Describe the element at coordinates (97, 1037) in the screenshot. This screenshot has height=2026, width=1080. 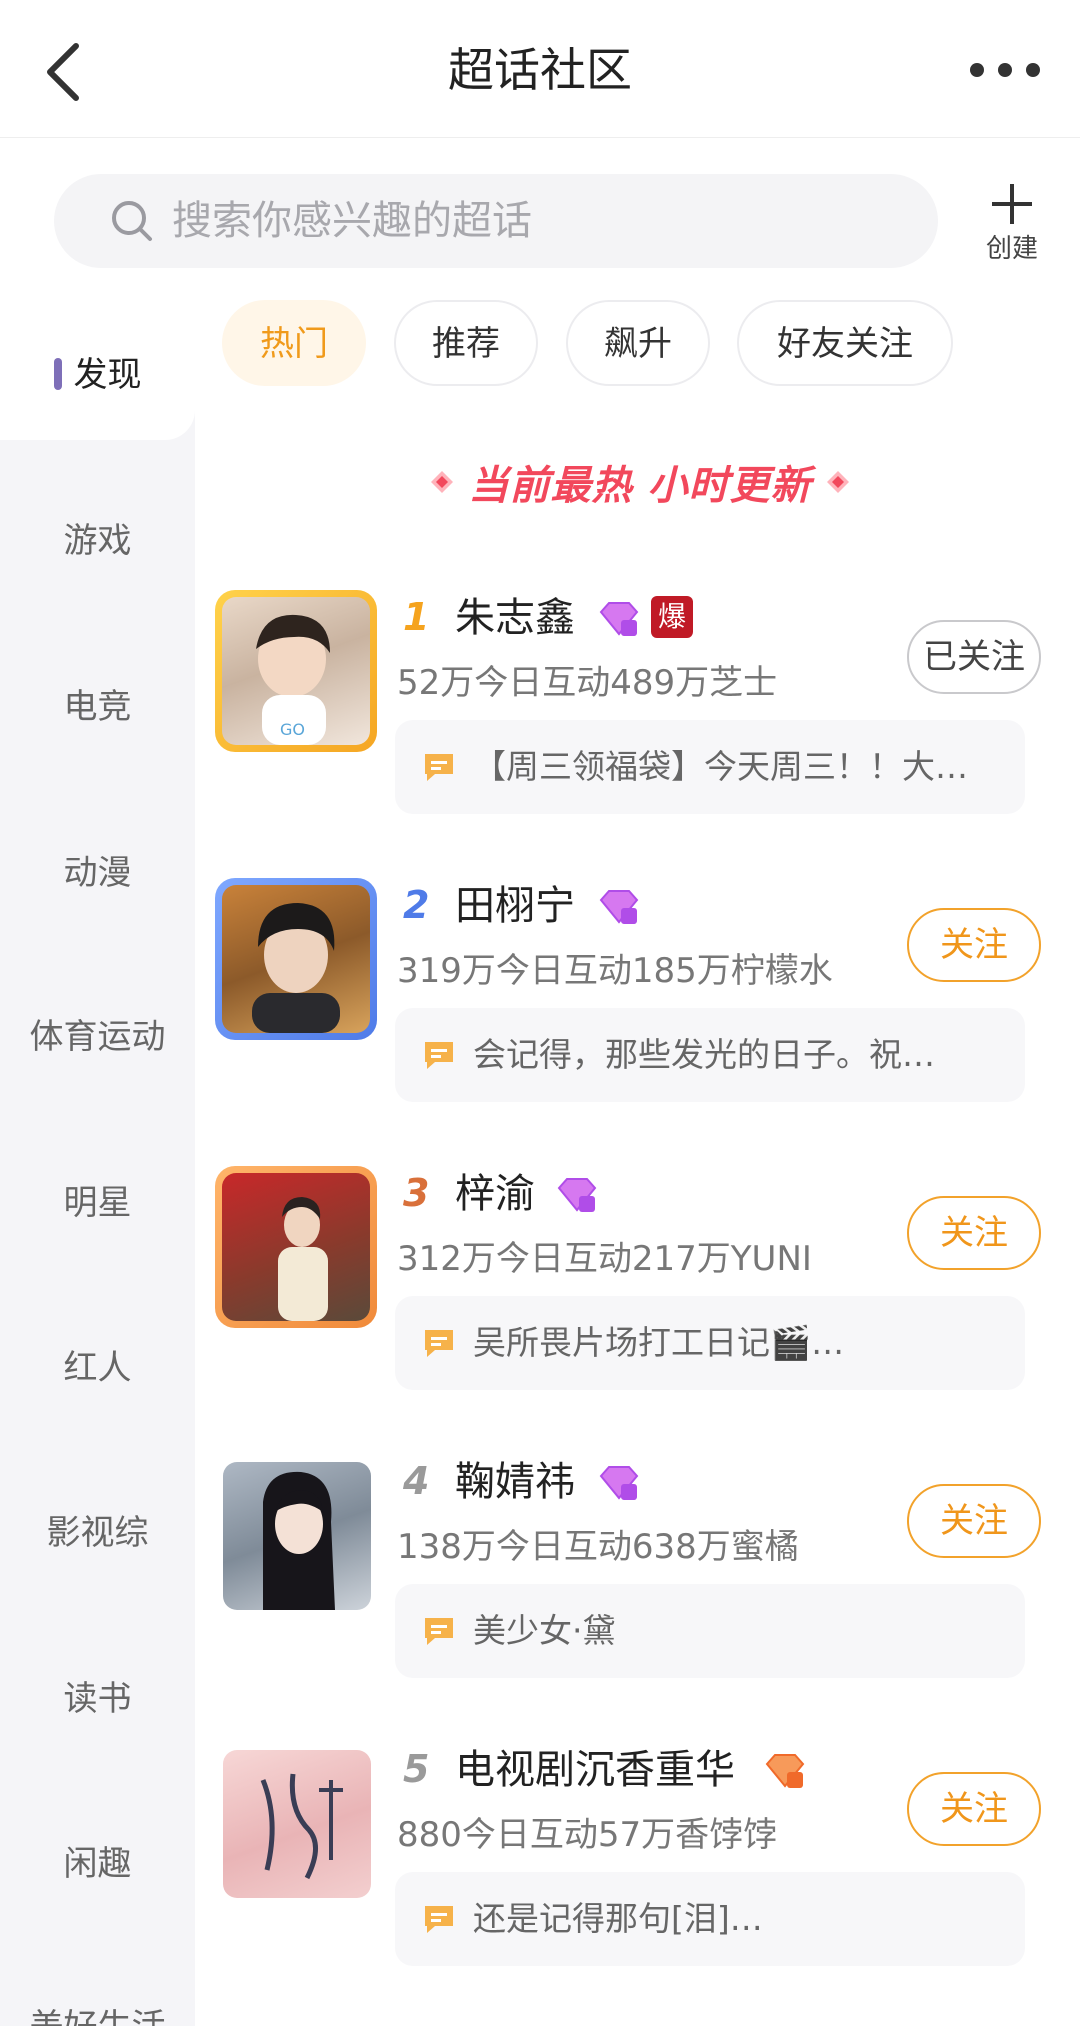
I see `sidebar-item-sports: 体育运动` at that location.